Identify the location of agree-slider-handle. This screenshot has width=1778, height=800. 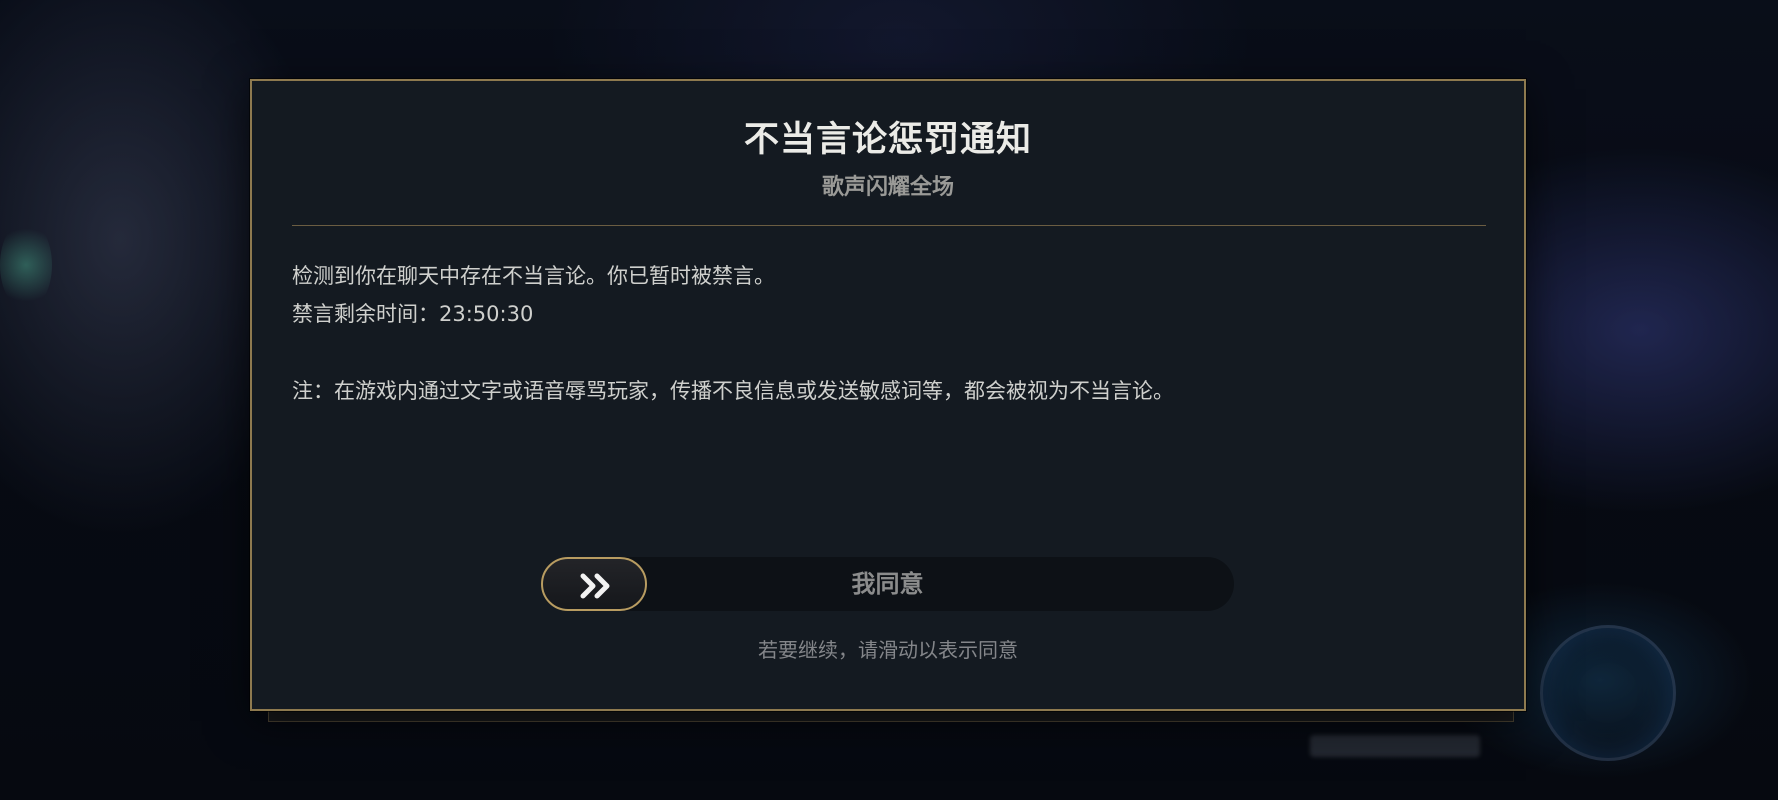
(594, 584).